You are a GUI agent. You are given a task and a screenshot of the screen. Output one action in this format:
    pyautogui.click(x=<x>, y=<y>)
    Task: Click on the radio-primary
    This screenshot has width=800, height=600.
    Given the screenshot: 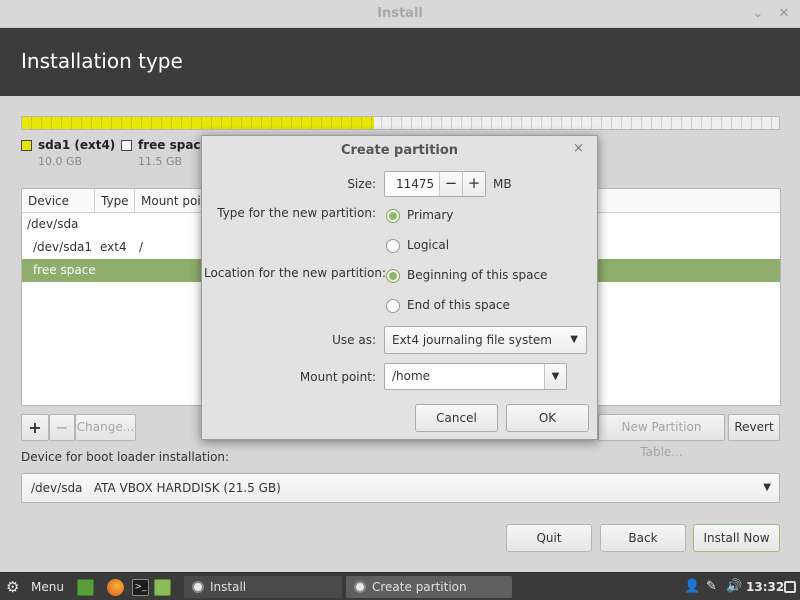 What is the action you would take?
    pyautogui.click(x=393, y=216)
    